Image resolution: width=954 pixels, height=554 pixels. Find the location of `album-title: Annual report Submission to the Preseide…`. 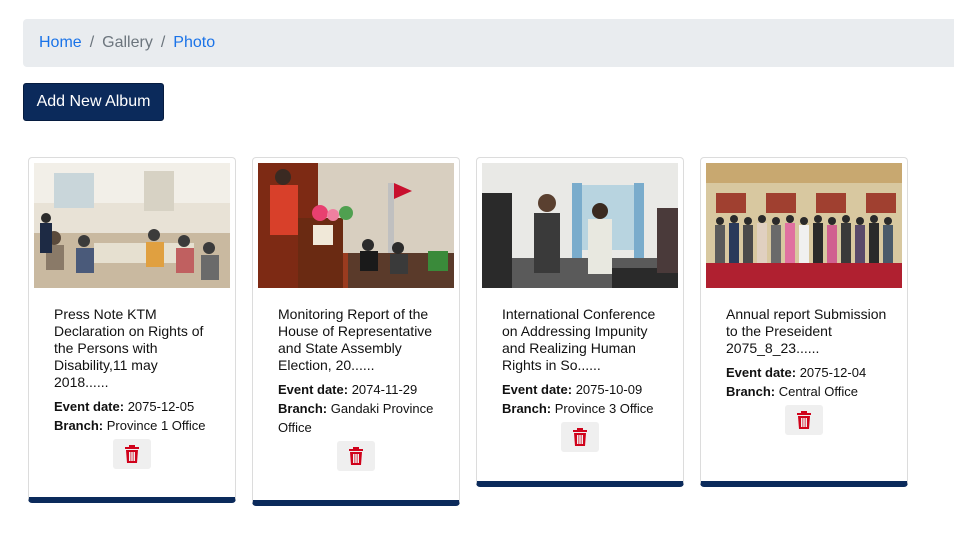

album-title: Annual report Submission to the Preseide… is located at coordinates (807, 331).